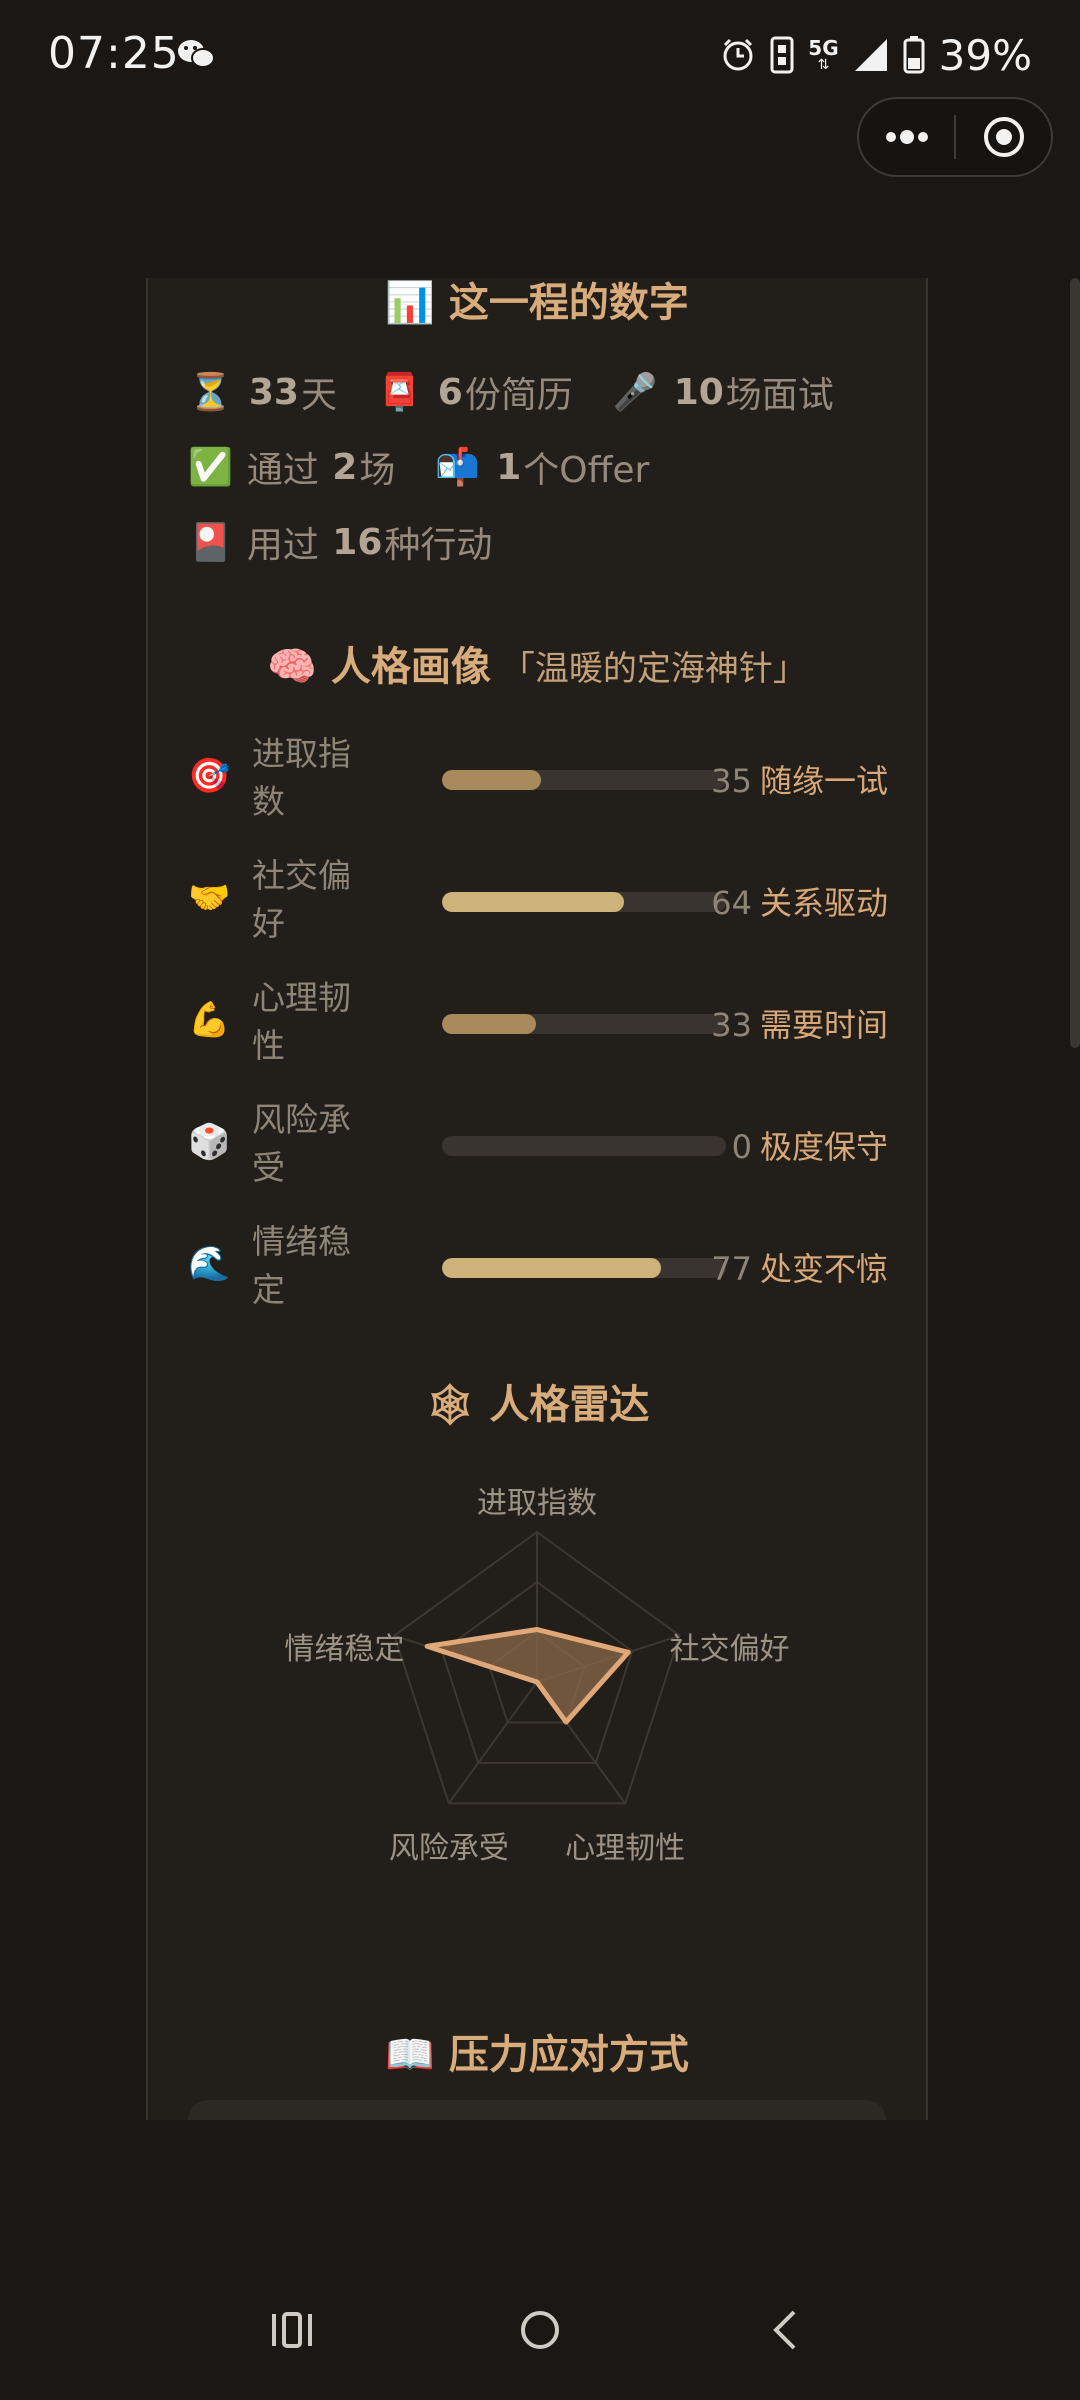 The image size is (1080, 2400). What do you see at coordinates (823, 54) in the screenshot?
I see `network-5g-indicator: 5G ⇅` at bounding box center [823, 54].